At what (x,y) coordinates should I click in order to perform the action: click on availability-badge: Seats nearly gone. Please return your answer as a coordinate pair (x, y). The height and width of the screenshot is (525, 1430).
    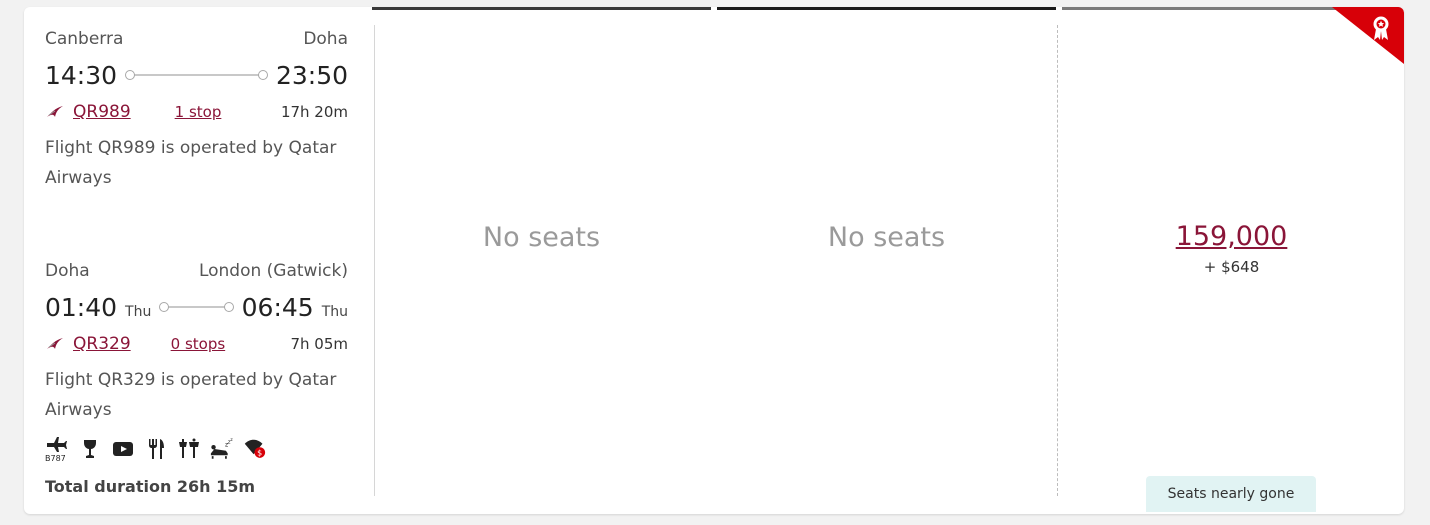
    Looking at the image, I should click on (1231, 494).